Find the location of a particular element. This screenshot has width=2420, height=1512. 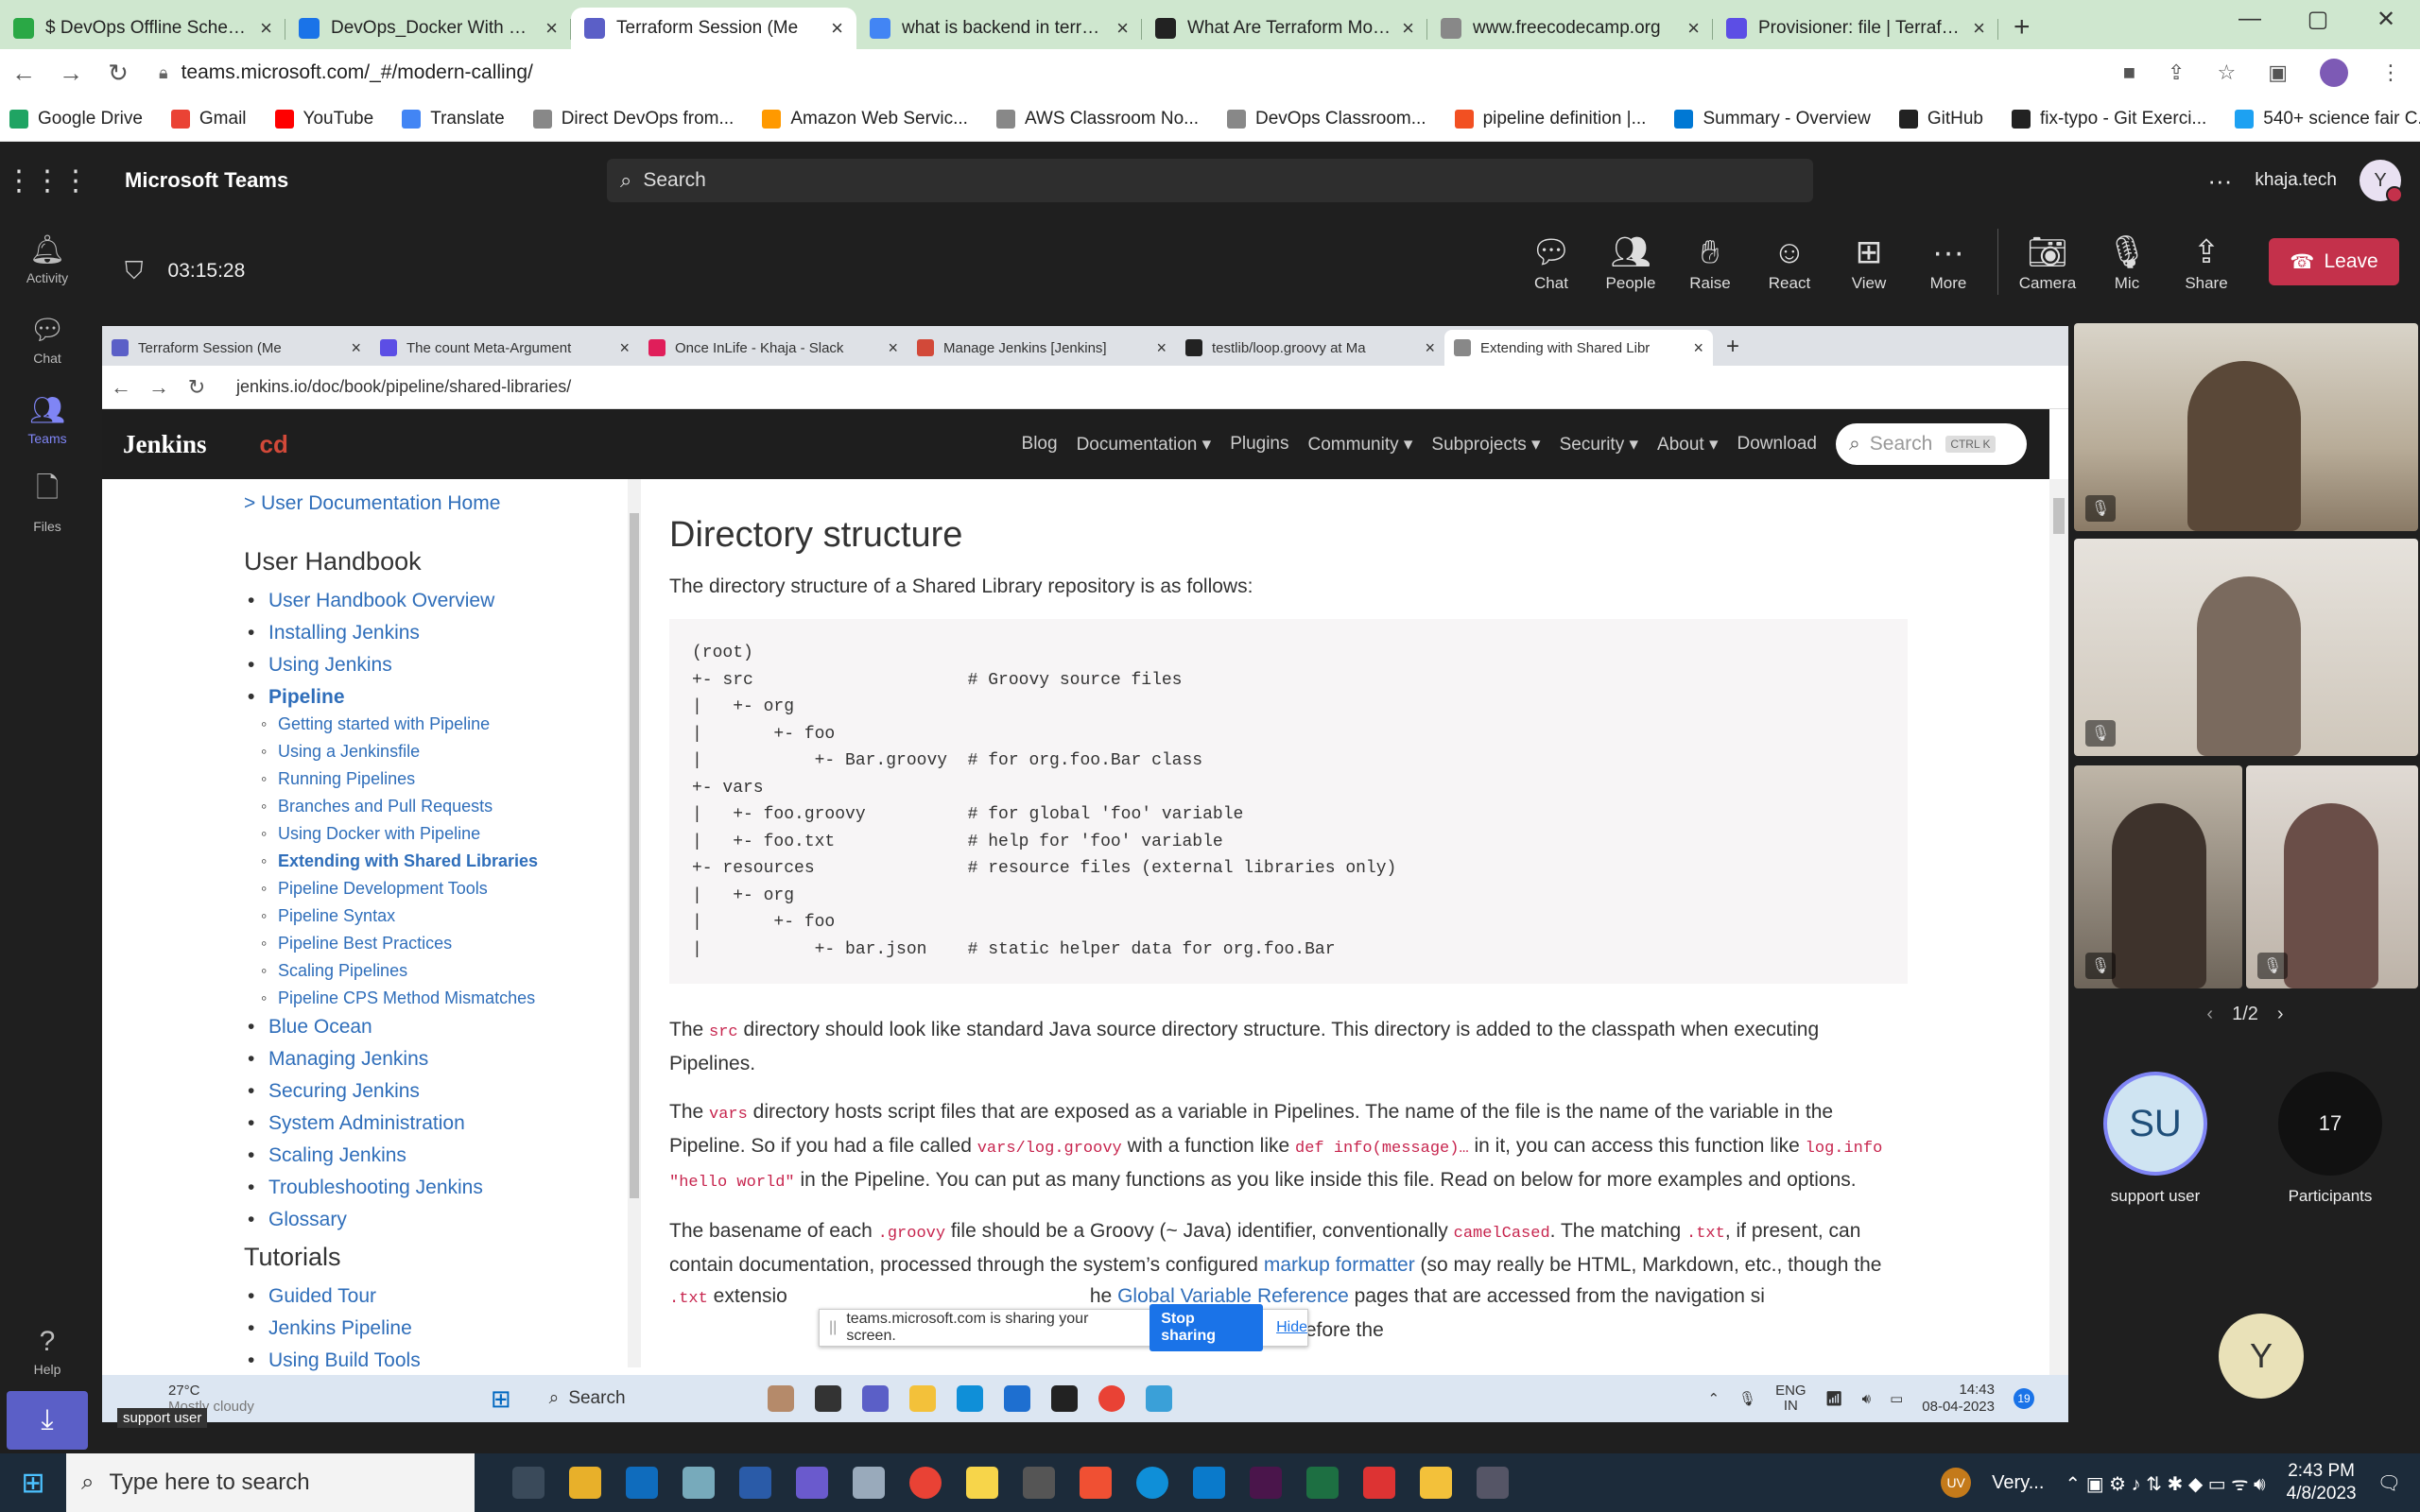

share-button: ⇪ Share is located at coordinates (2206, 262).